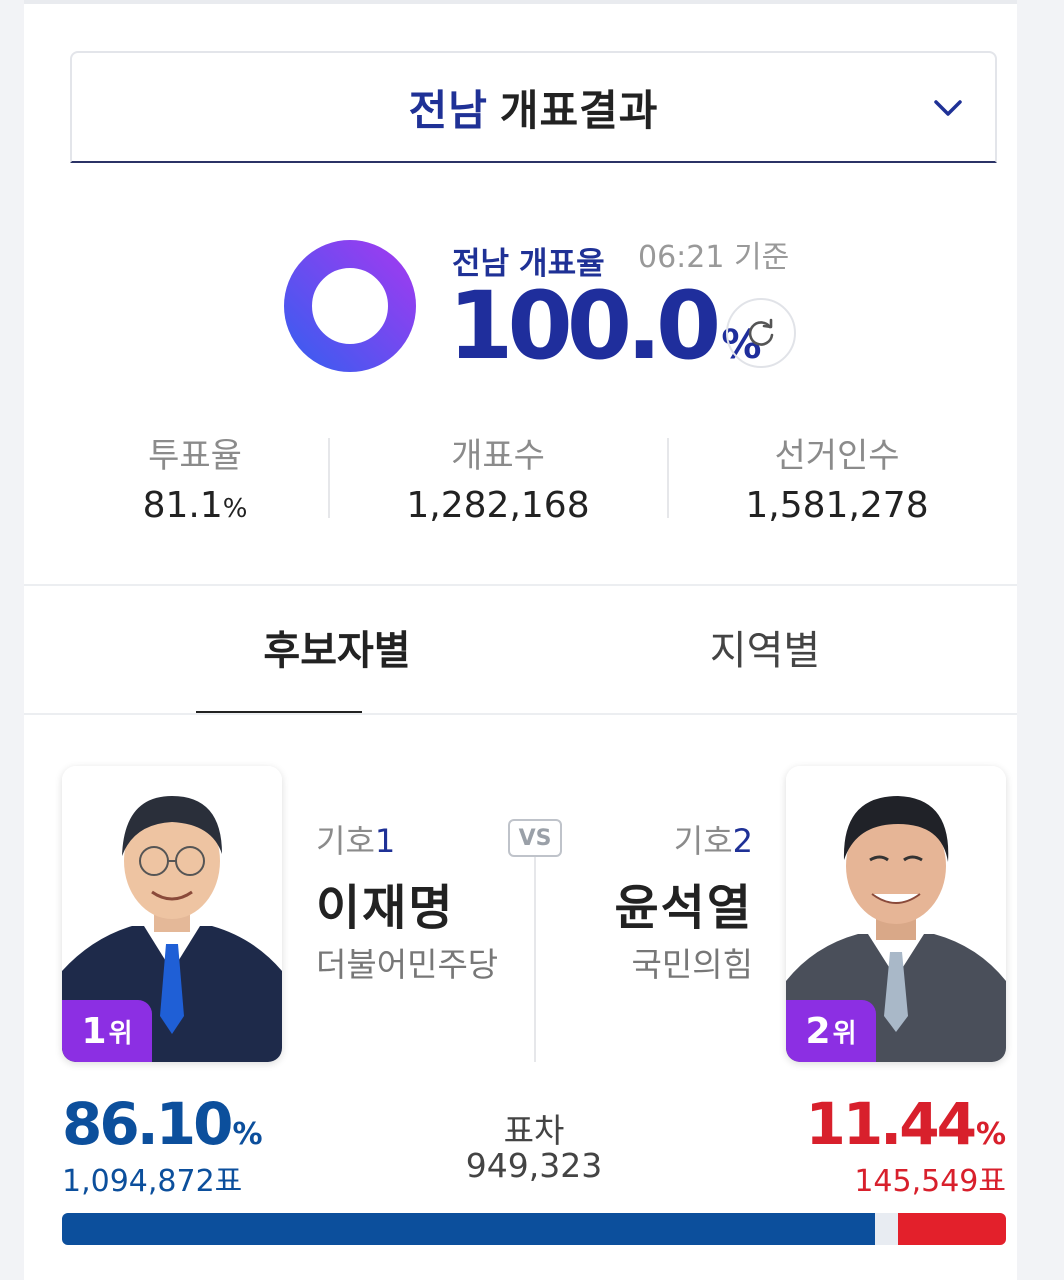  I want to click on chevron-down-icon, so click(948, 108).